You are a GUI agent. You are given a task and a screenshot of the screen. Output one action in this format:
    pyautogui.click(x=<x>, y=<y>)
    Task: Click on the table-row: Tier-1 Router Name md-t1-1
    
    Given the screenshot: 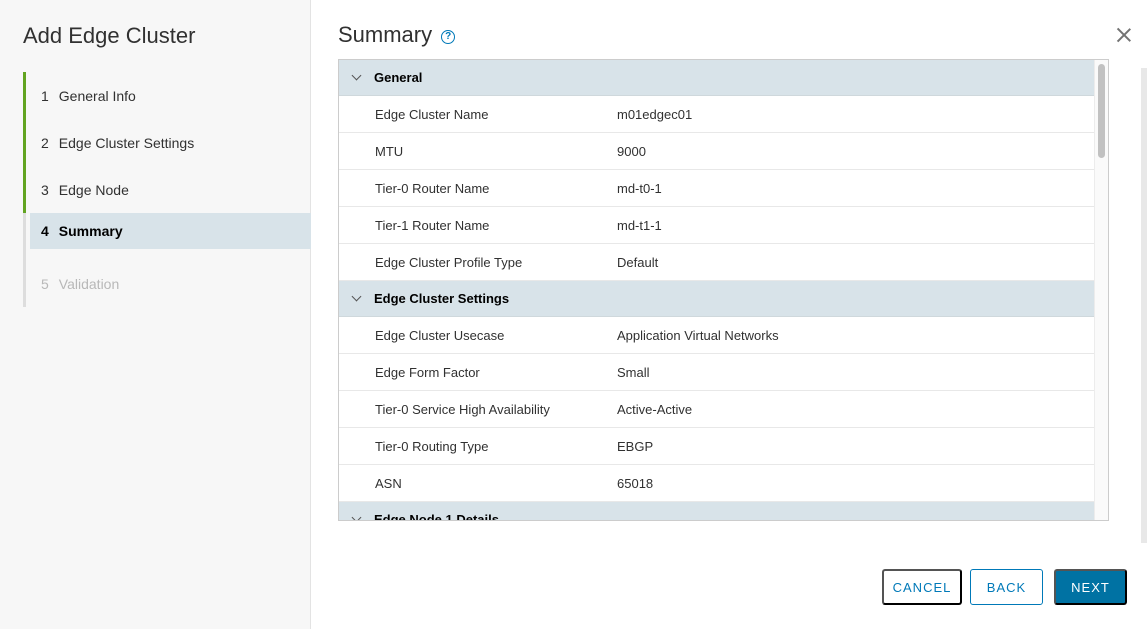 What is the action you would take?
    pyautogui.click(x=716, y=225)
    